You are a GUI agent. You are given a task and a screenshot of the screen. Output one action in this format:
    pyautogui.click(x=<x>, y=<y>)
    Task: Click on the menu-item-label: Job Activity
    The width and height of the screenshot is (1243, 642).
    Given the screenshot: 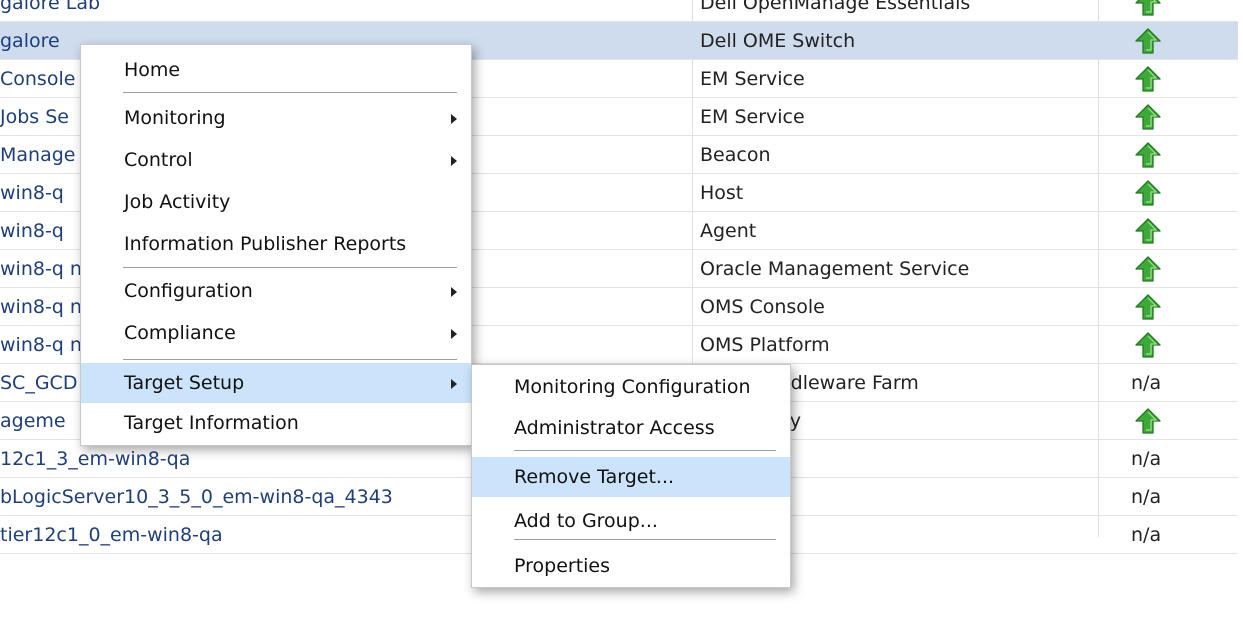 What is the action you would take?
    pyautogui.click(x=177, y=202)
    